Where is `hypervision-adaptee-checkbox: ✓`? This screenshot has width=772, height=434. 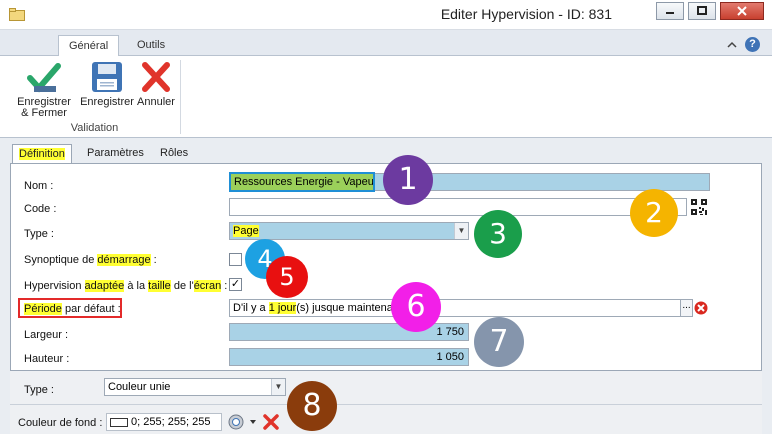
hypervision-adaptee-checkbox: ✓ is located at coordinates (235, 284).